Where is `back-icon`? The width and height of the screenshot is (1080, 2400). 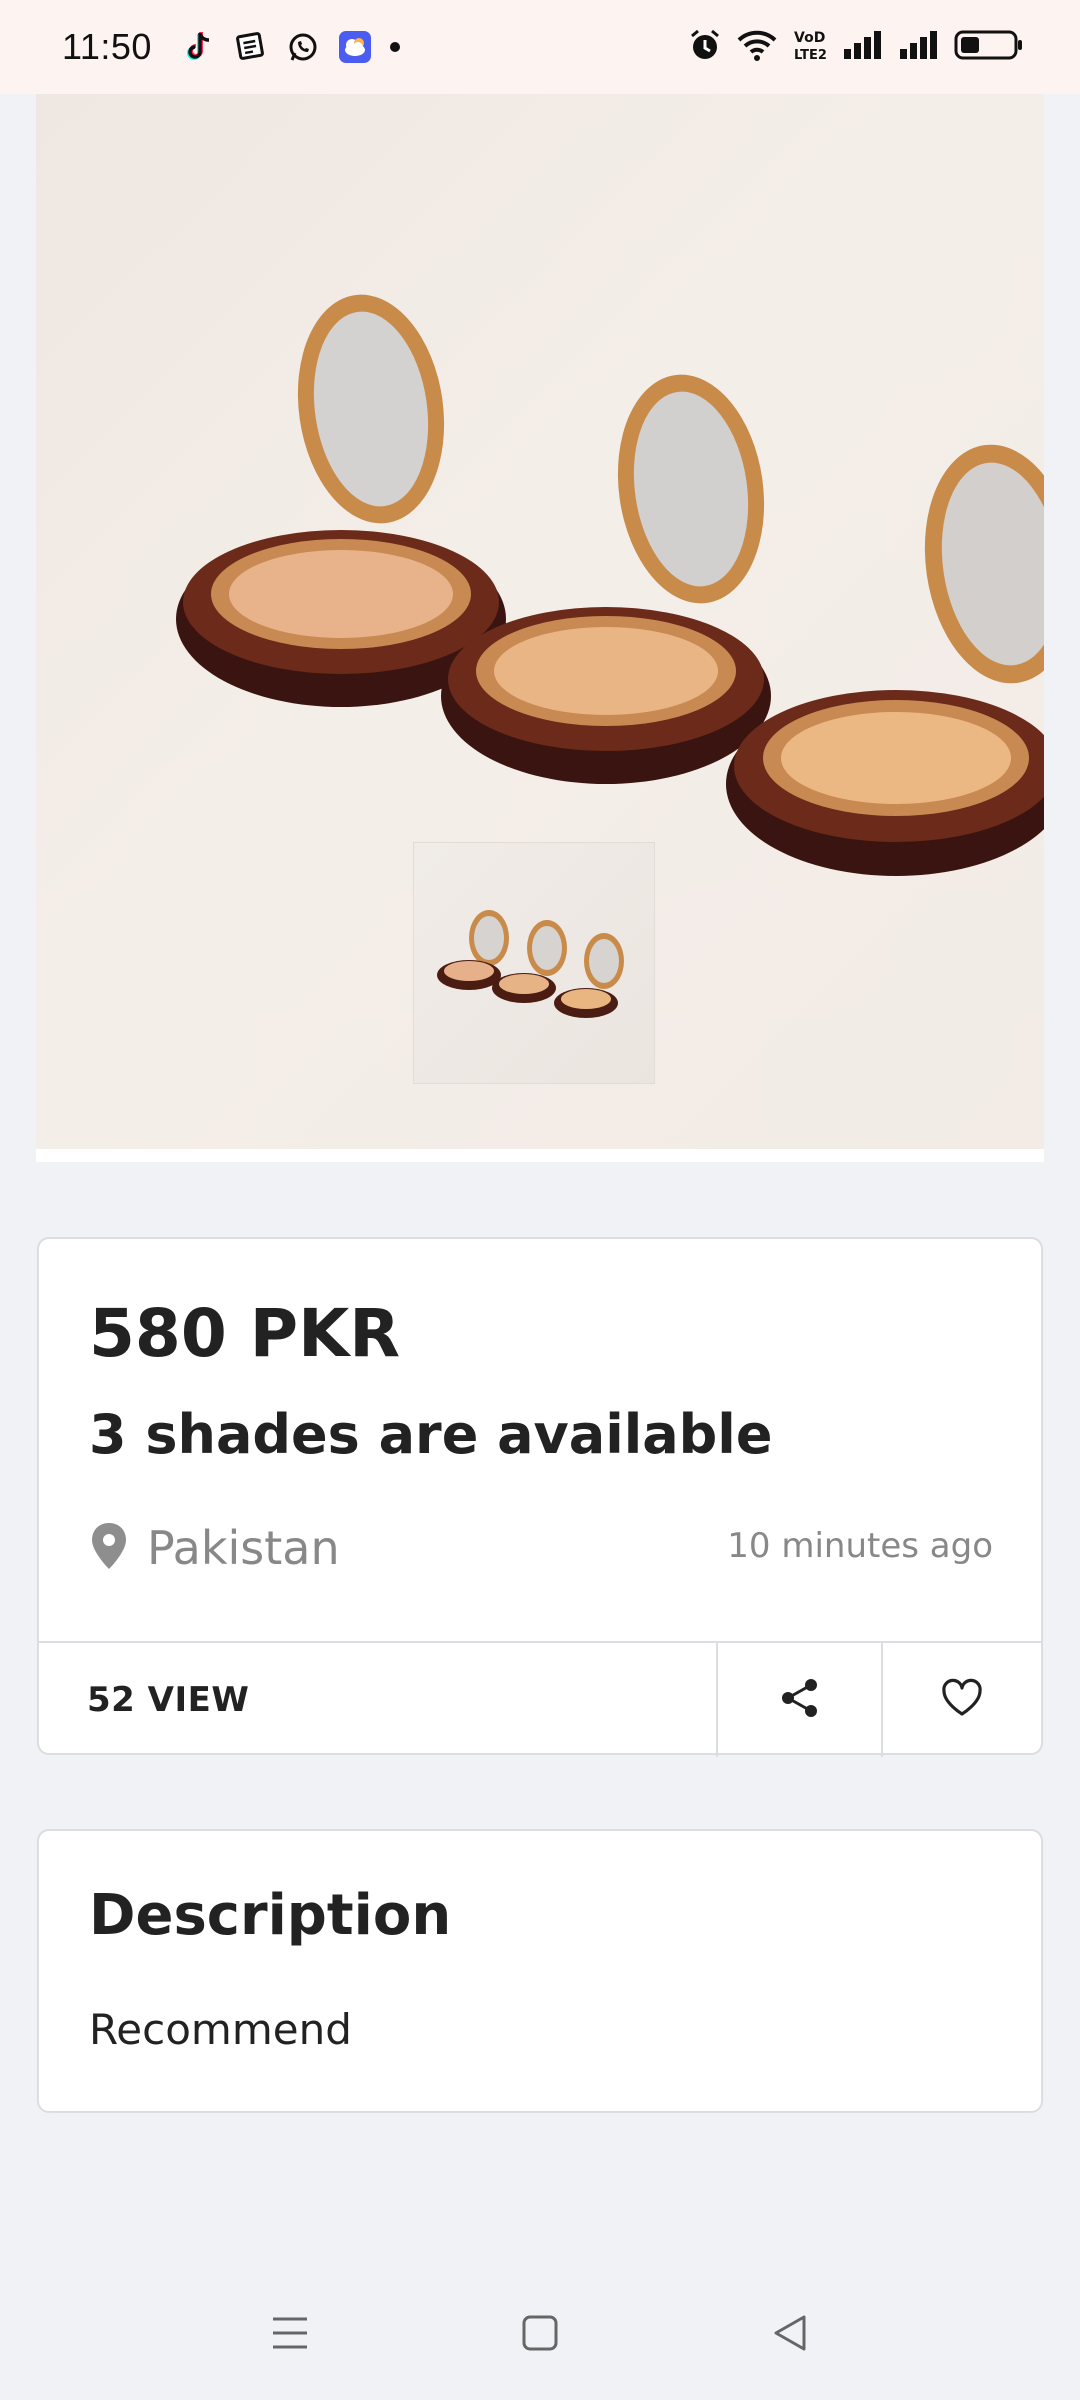
back-icon is located at coordinates (790, 2335).